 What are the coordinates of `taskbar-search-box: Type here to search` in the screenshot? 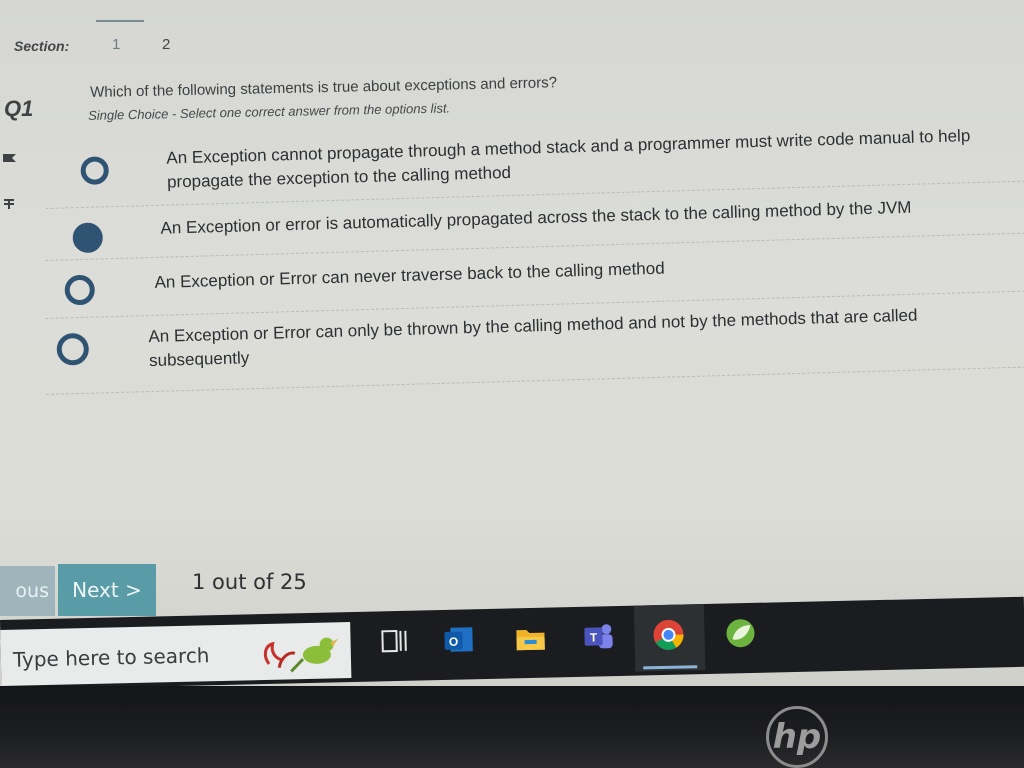 It's located at (176, 654).